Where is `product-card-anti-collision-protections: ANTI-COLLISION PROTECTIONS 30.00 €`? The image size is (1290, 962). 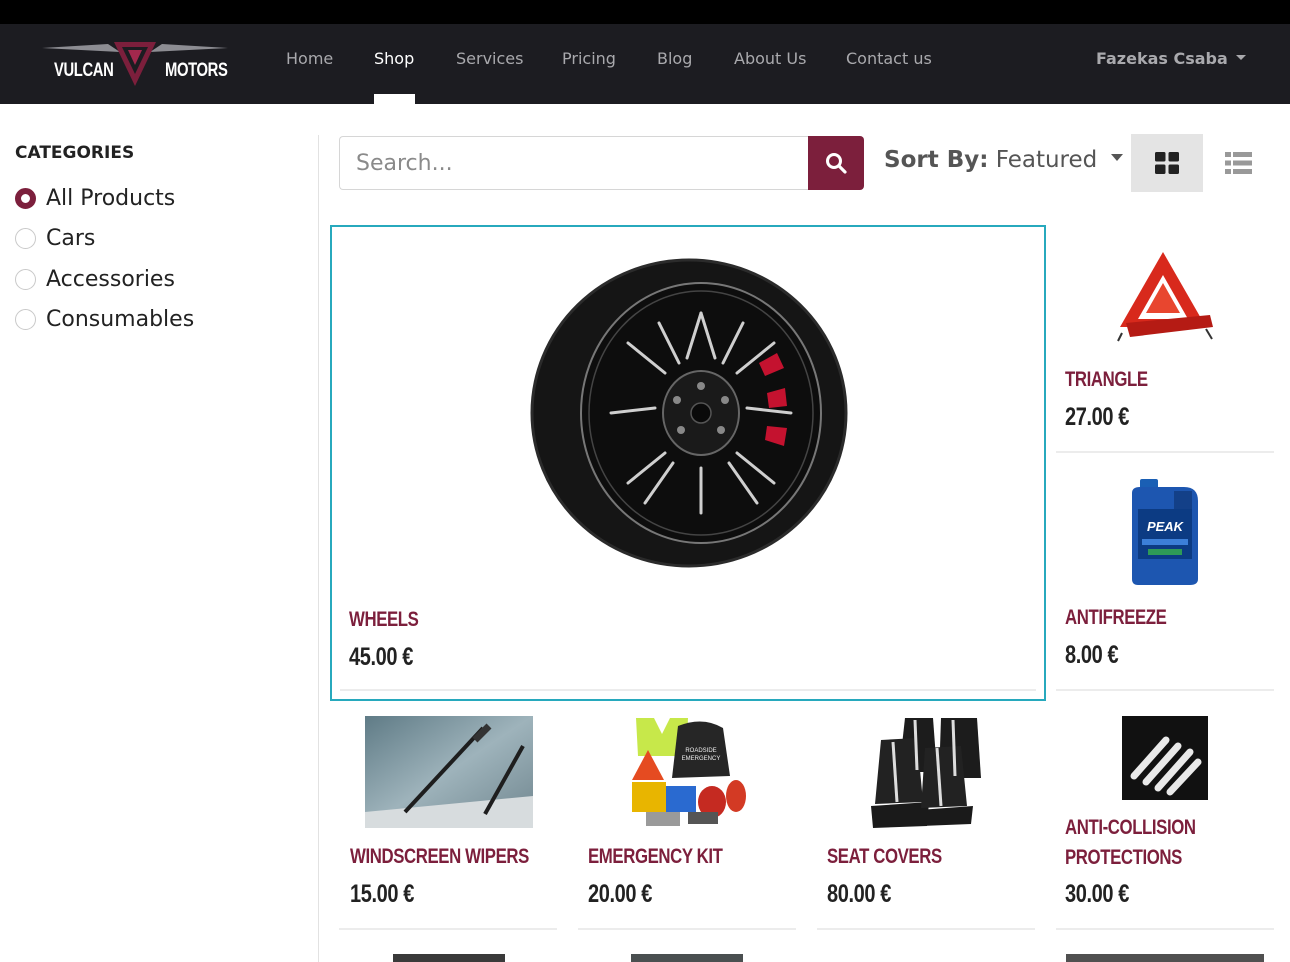 product-card-anti-collision-protections: ANTI-COLLISION PROTECTIONS 30.00 € is located at coordinates (1165, 822).